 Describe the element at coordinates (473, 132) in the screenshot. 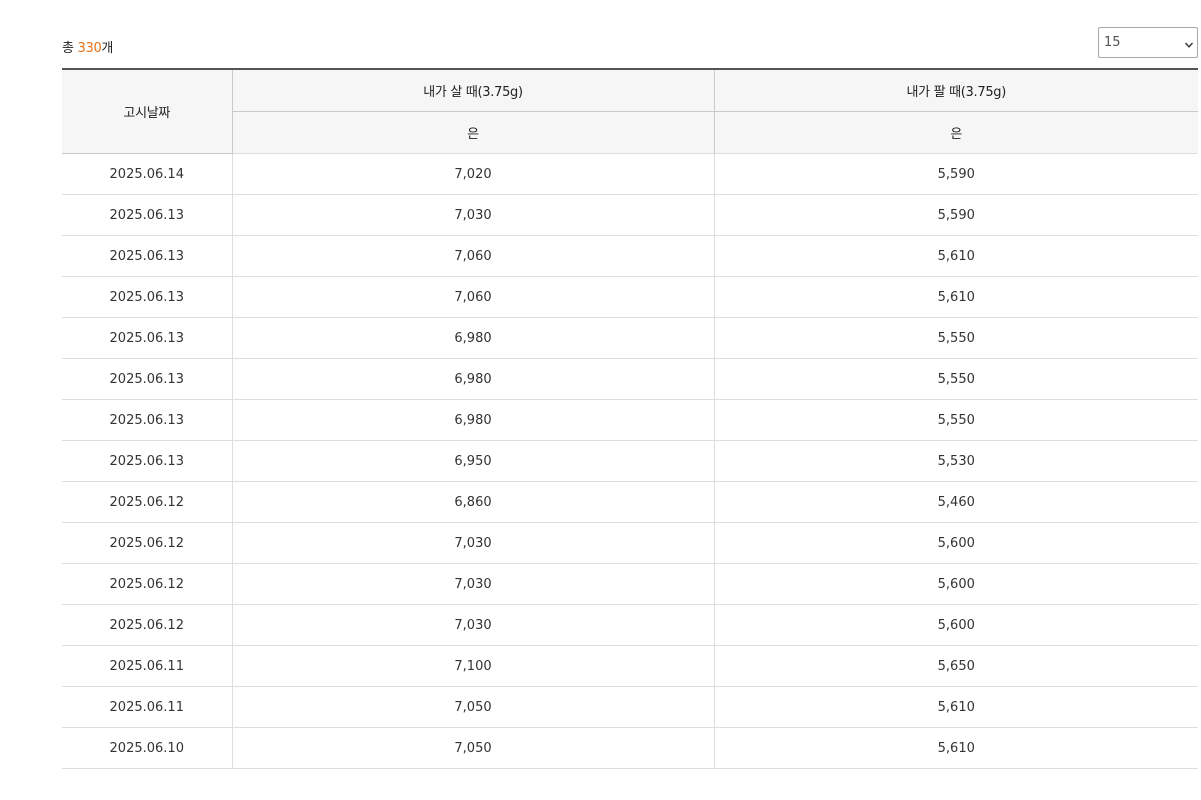

I see `header-buy-silver: 은` at that location.